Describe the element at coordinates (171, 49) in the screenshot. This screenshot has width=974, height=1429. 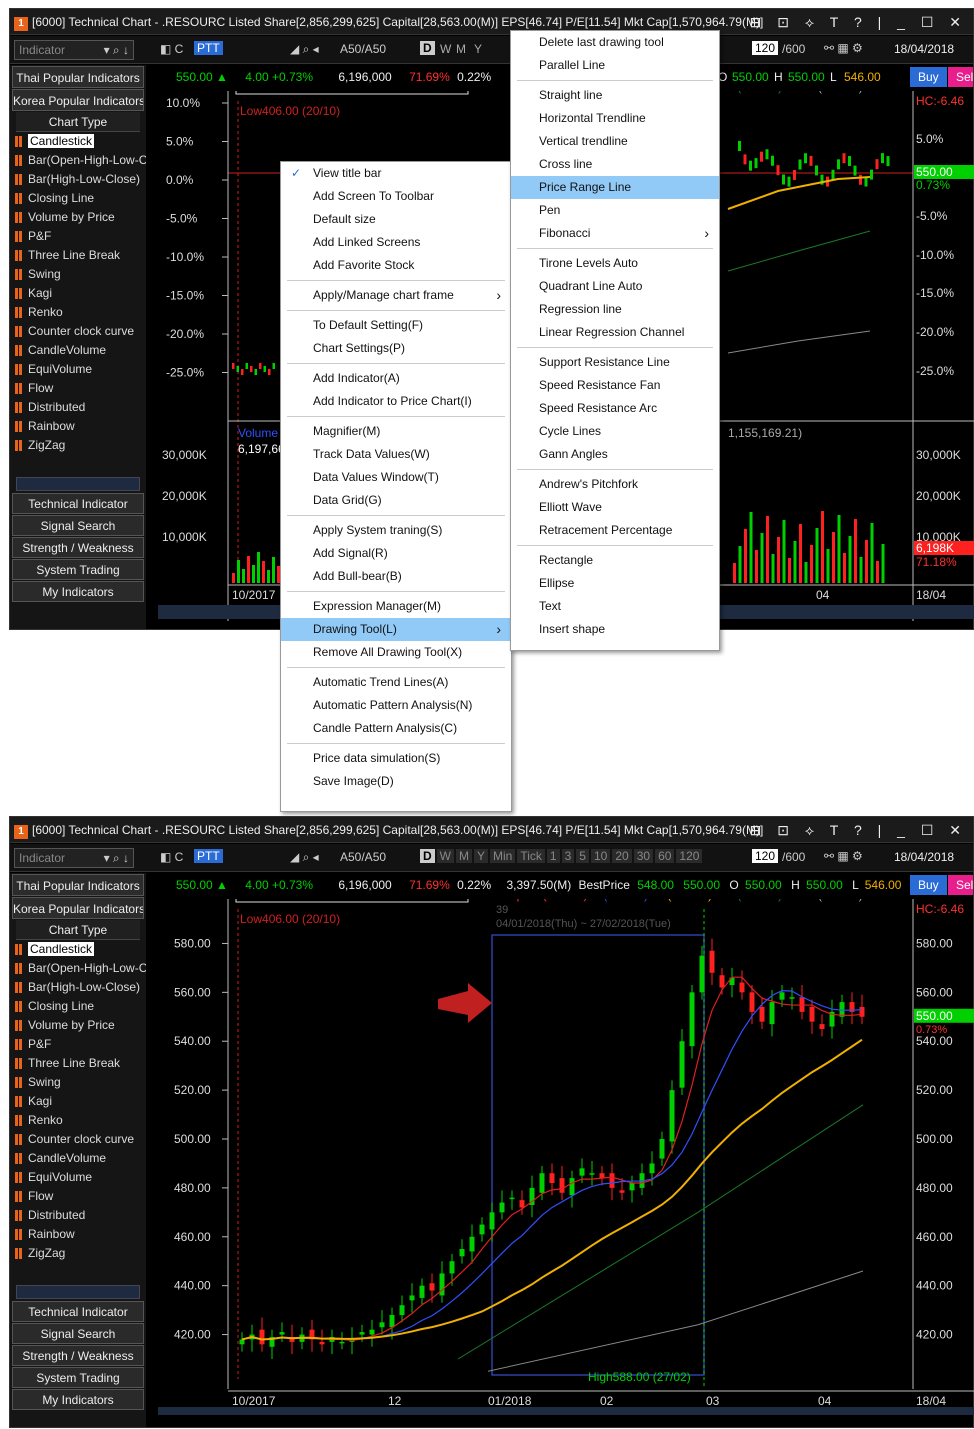
I see `chart-icons: ◧ C` at that location.